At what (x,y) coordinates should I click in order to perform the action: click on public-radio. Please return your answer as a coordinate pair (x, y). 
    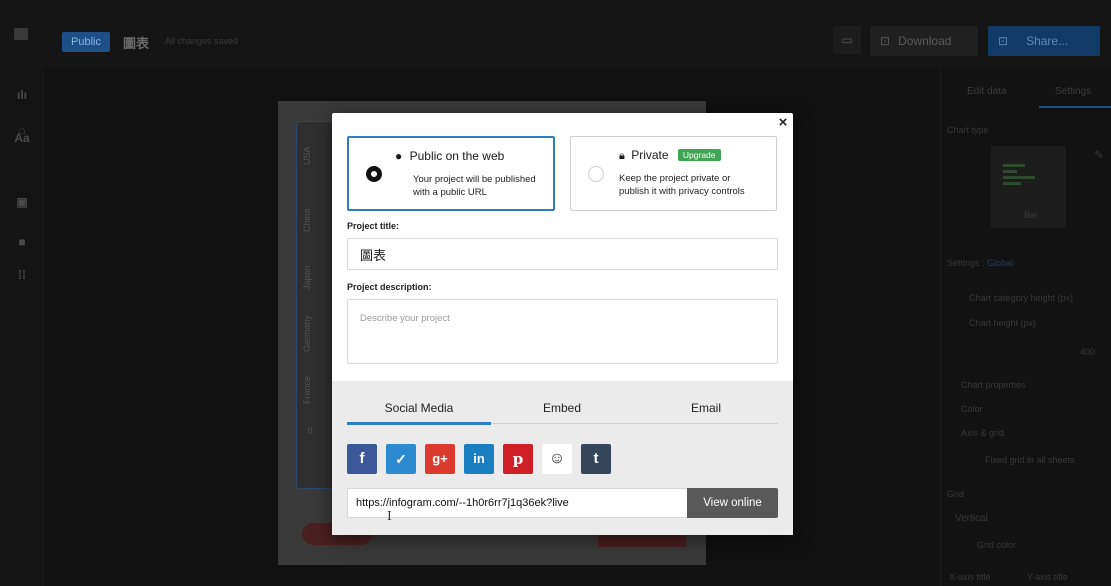
    Looking at the image, I should click on (374, 174).